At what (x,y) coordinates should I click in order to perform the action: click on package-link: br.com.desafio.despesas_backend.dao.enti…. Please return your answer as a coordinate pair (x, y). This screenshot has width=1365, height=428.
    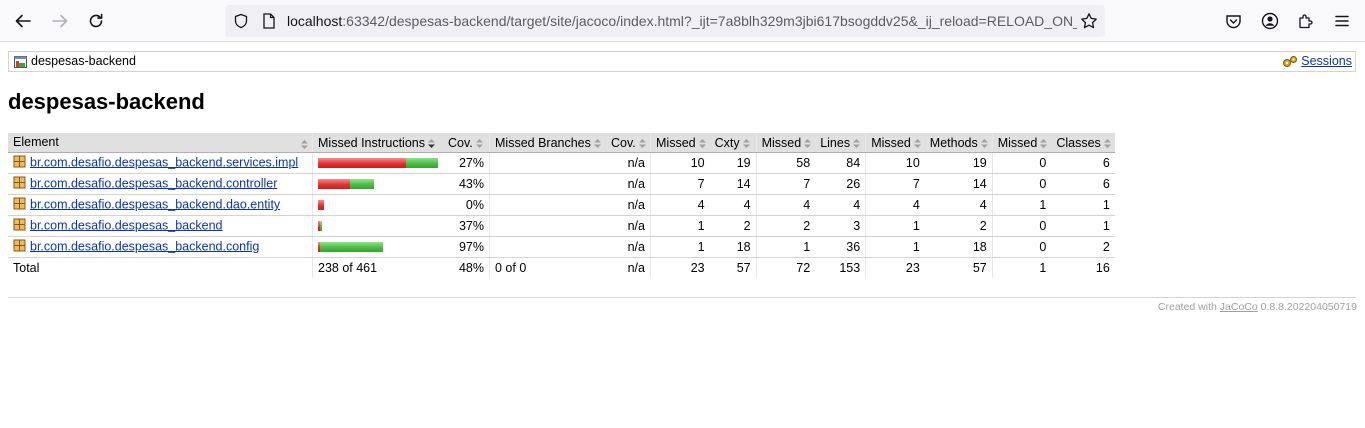
    Looking at the image, I should click on (155, 204).